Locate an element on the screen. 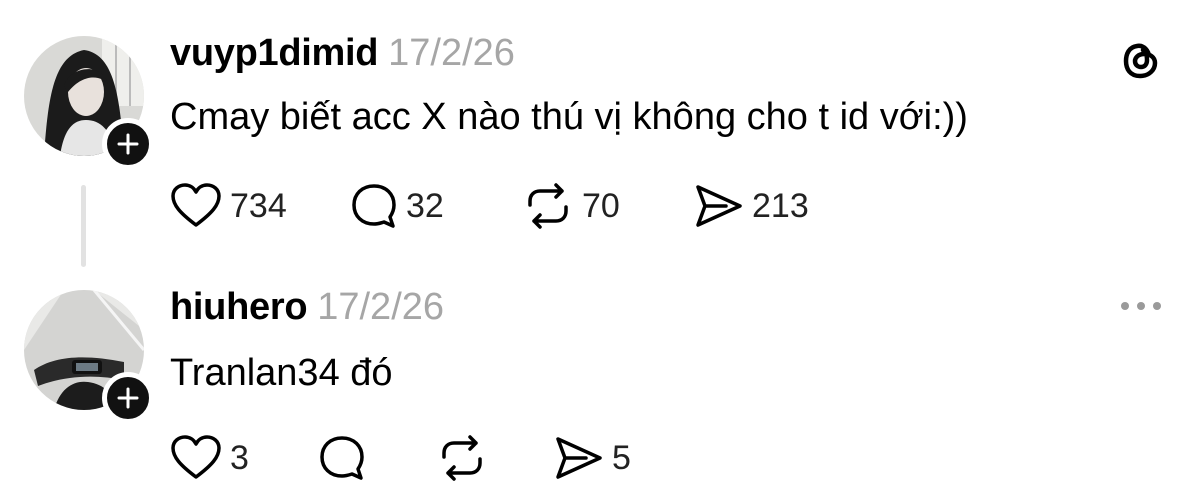 The height and width of the screenshot is (497, 1200). repost-count: 70 is located at coordinates (601, 205).